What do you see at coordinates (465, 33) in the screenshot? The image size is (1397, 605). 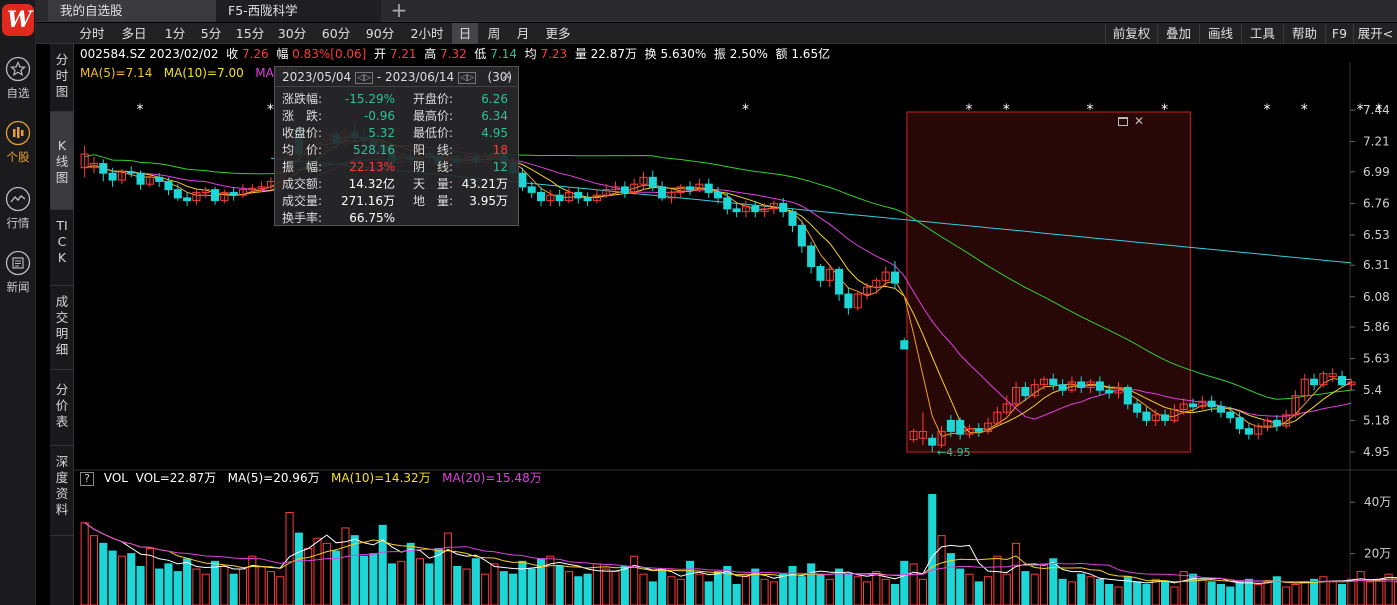 I see `period-day: 日` at bounding box center [465, 33].